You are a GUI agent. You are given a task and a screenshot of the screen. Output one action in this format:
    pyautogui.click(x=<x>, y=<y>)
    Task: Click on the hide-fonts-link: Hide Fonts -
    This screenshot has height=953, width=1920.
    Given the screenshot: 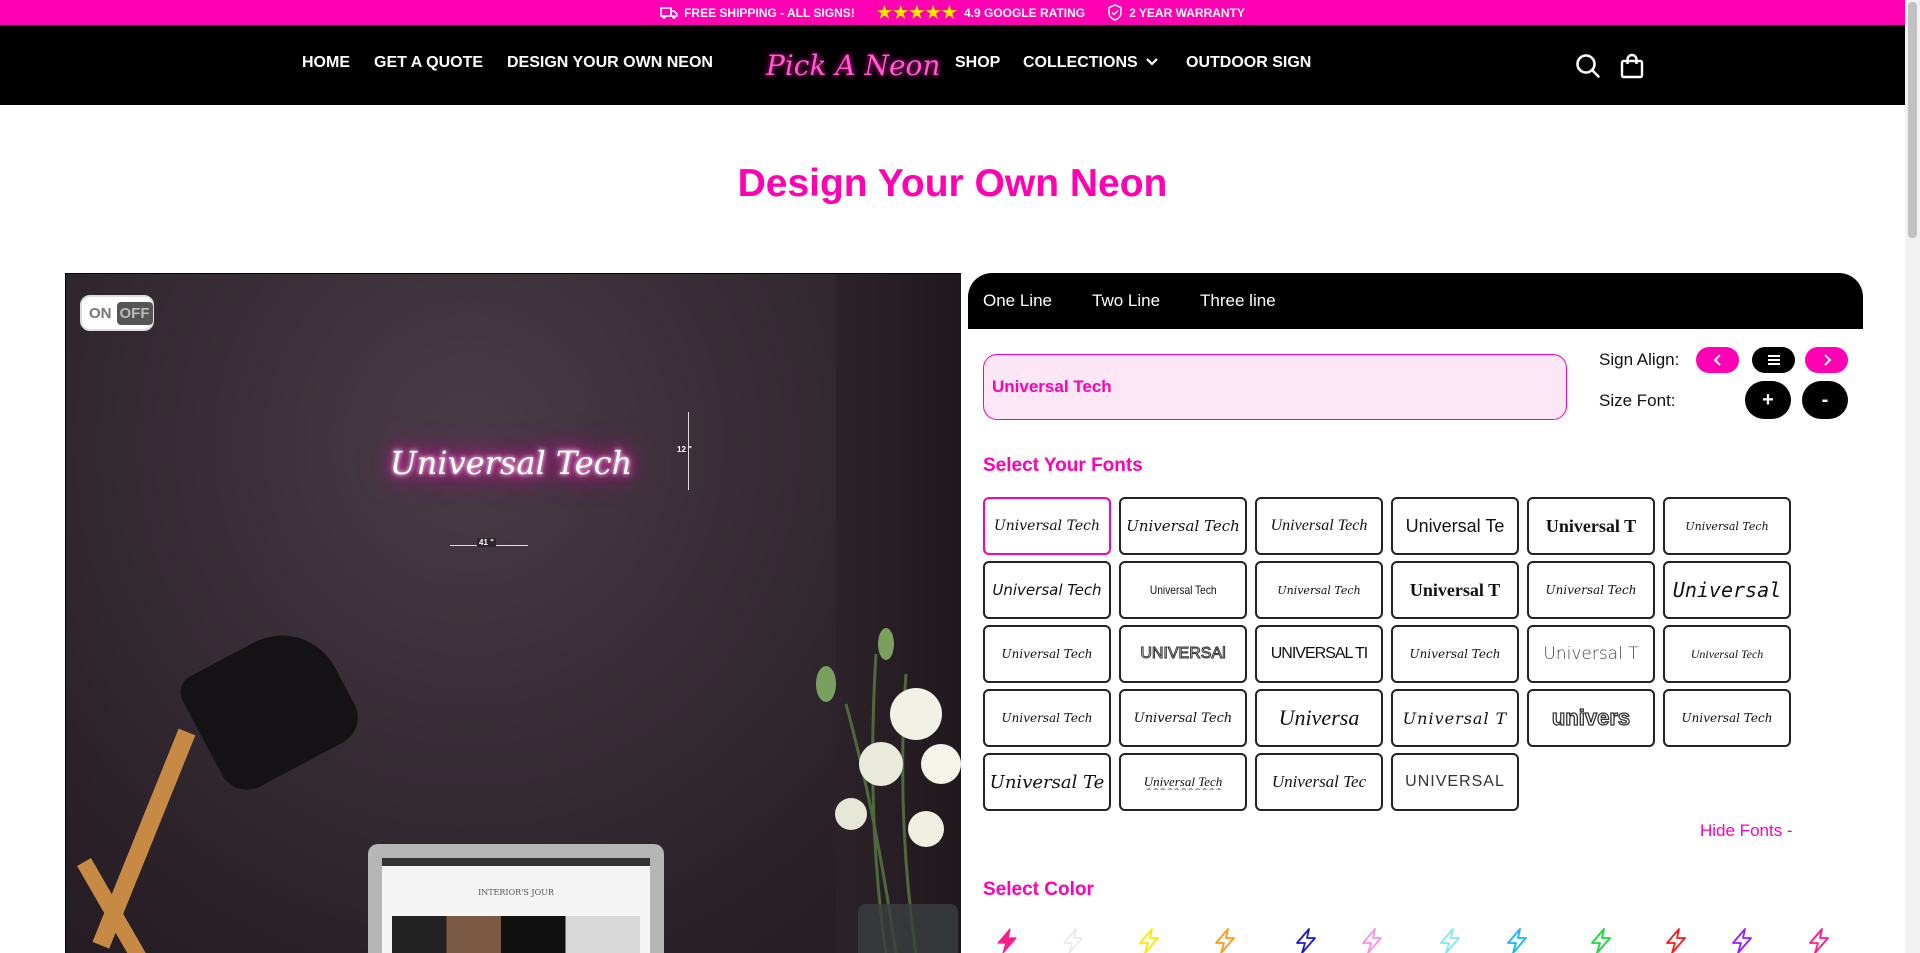 What is the action you would take?
    pyautogui.click(x=1746, y=831)
    